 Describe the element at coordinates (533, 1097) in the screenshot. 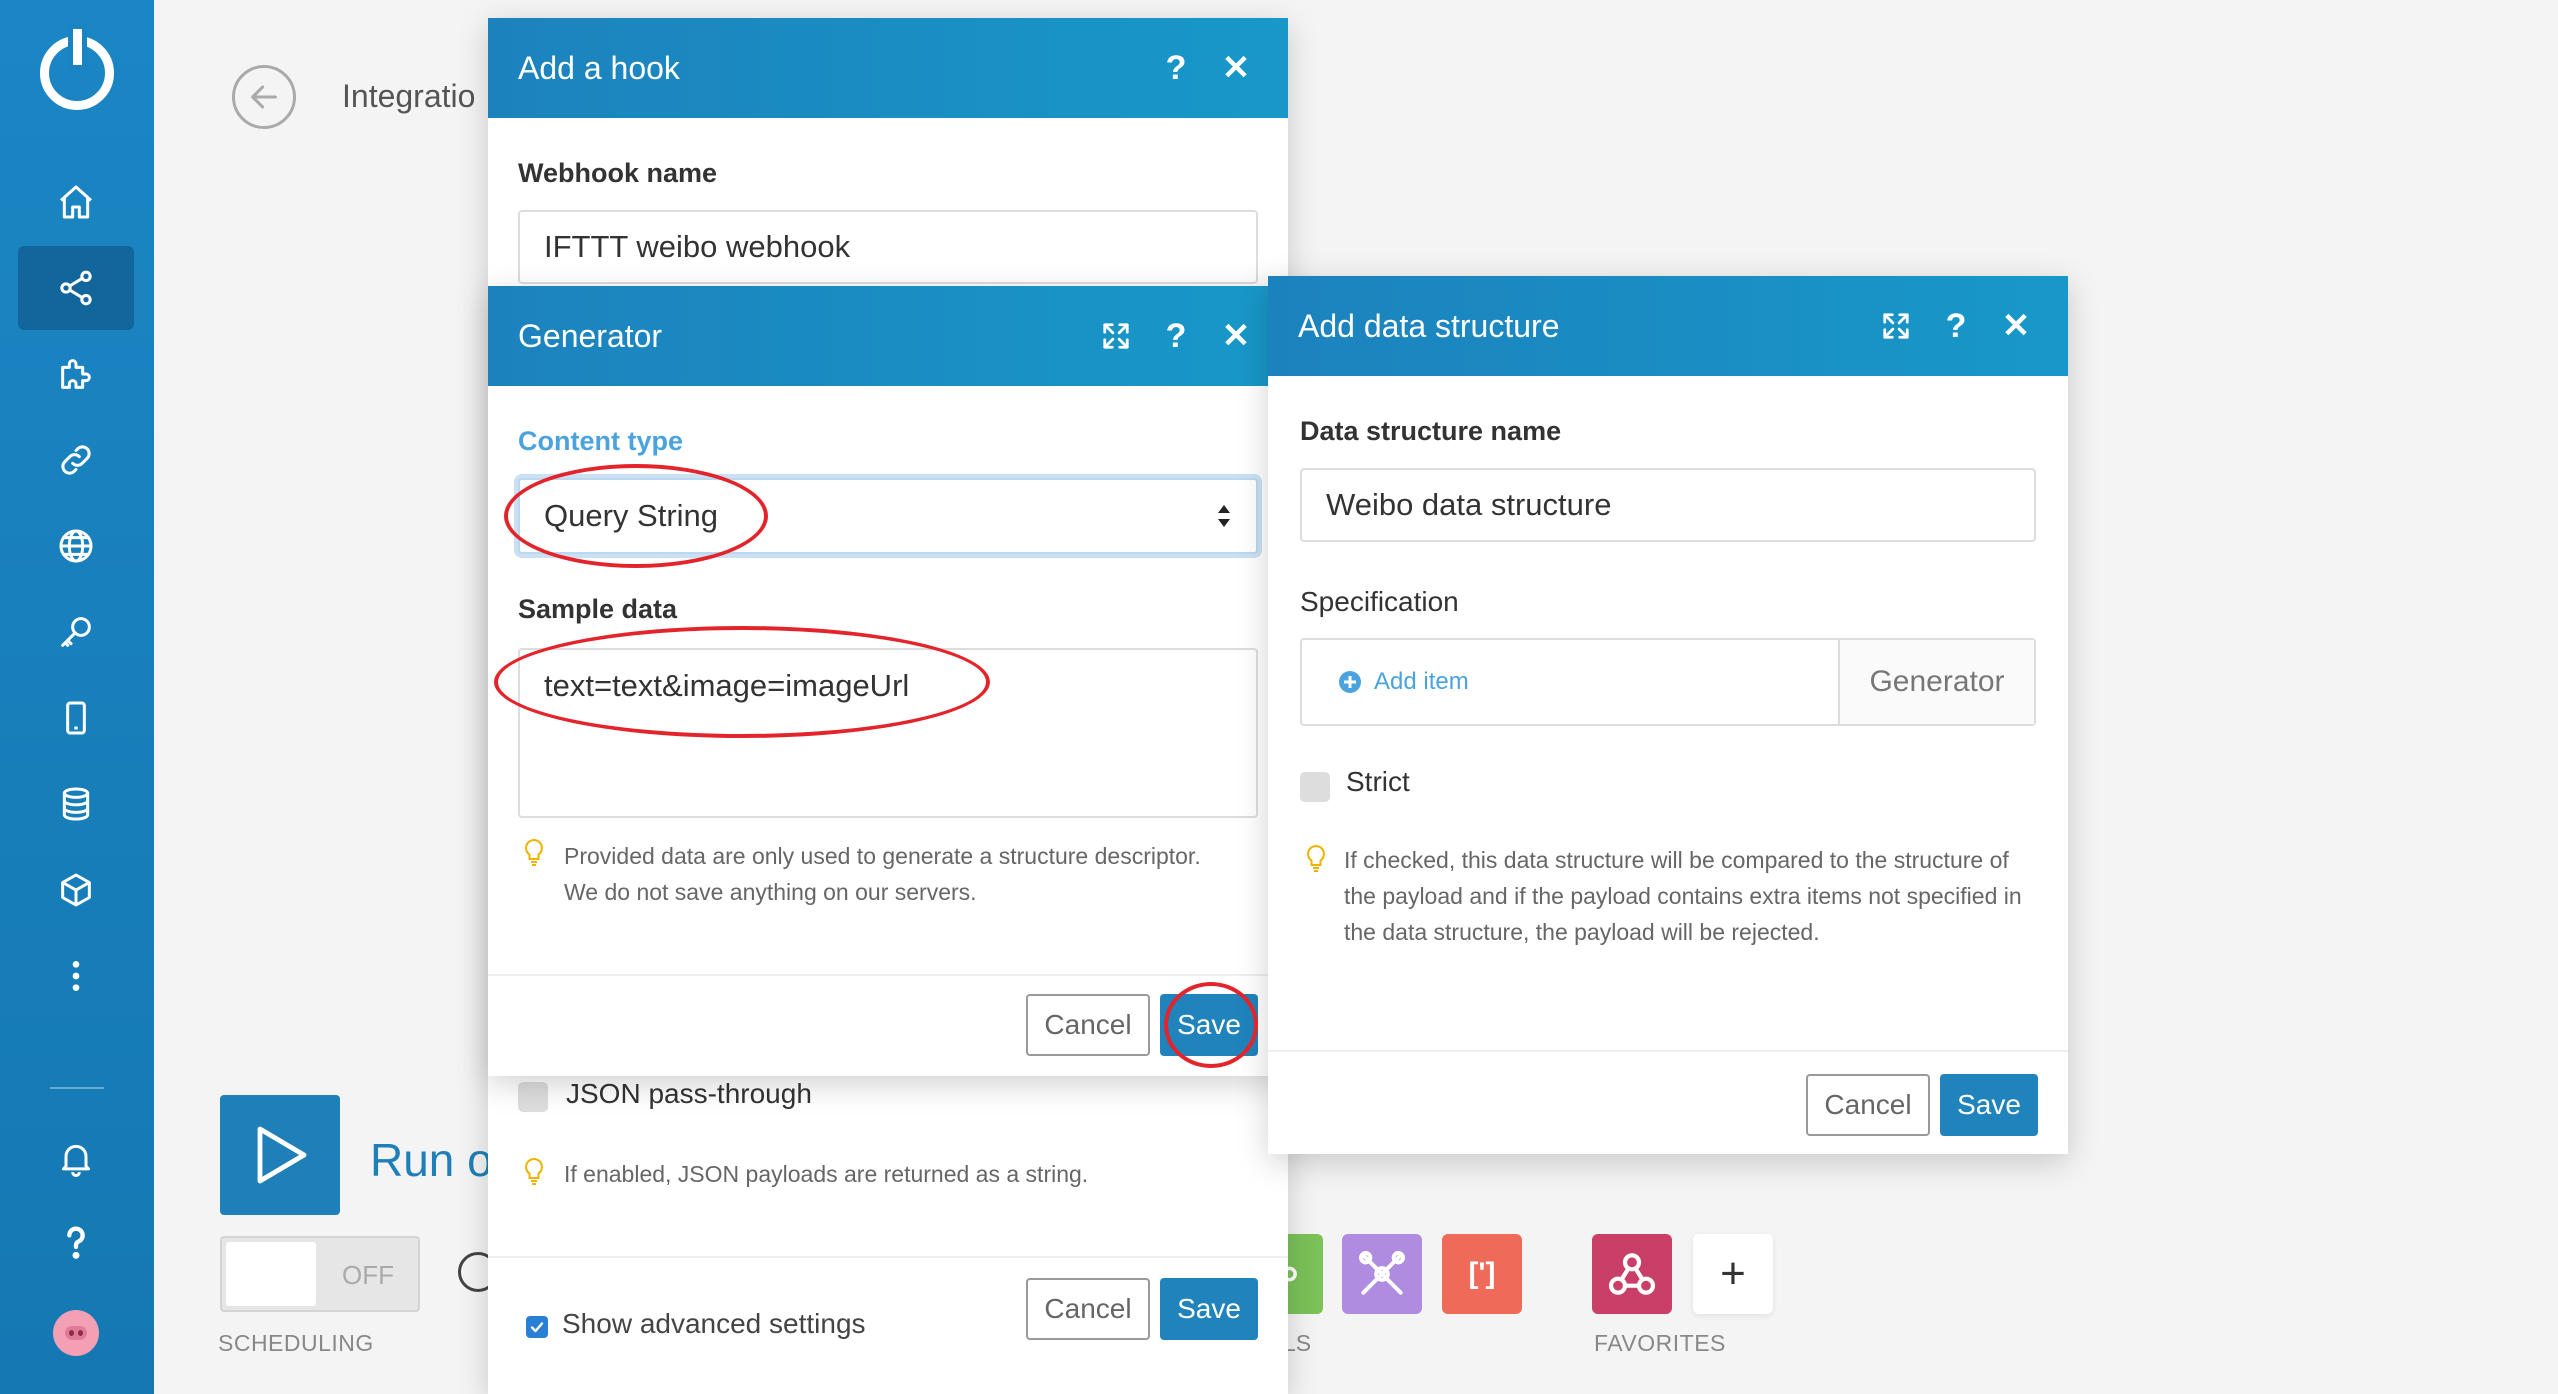

I see `json-passthrough-checkbox` at that location.